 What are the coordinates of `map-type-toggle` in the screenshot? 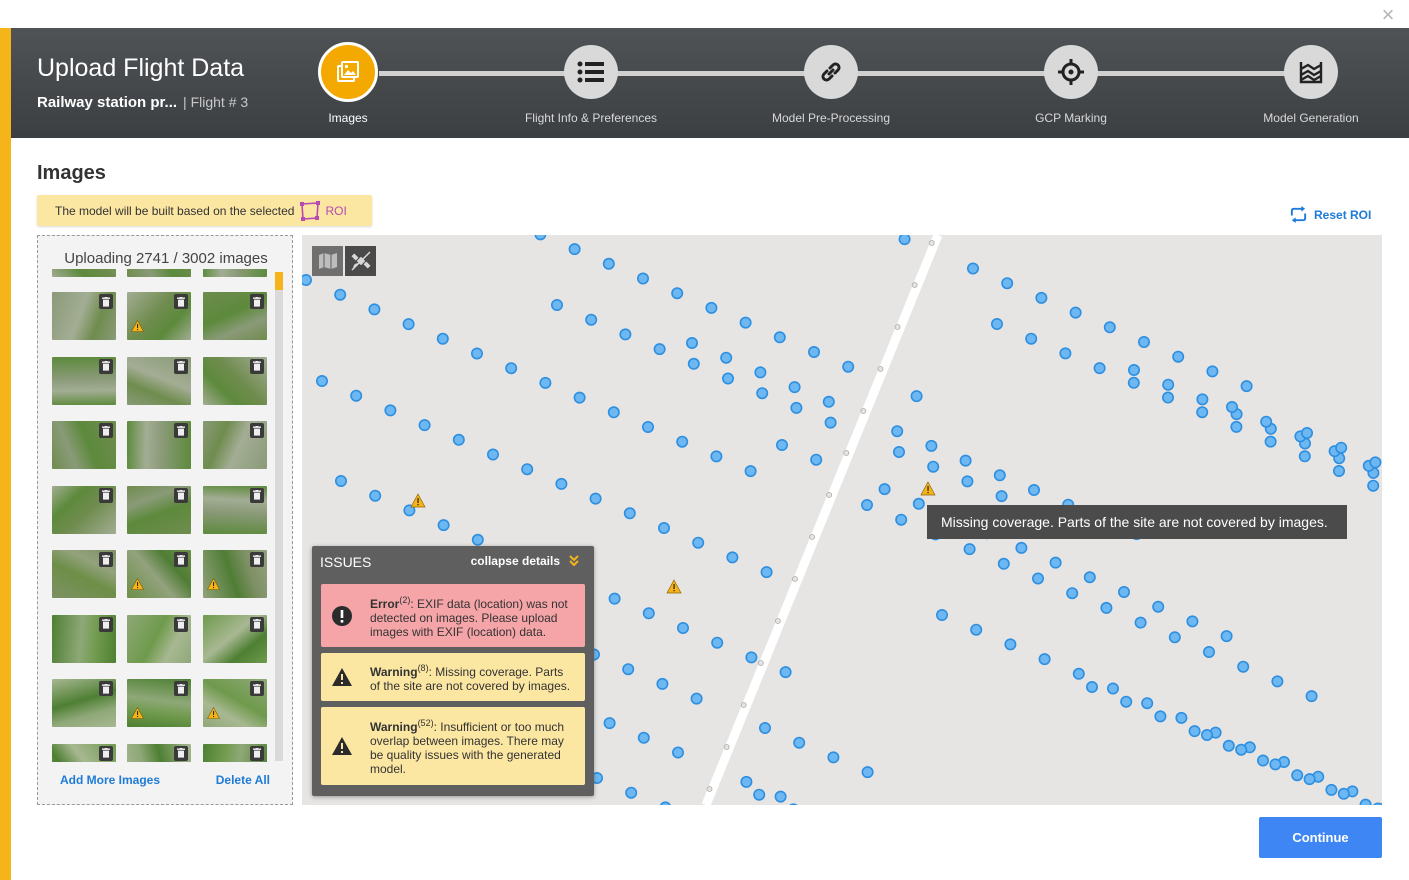 It's located at (344, 261).